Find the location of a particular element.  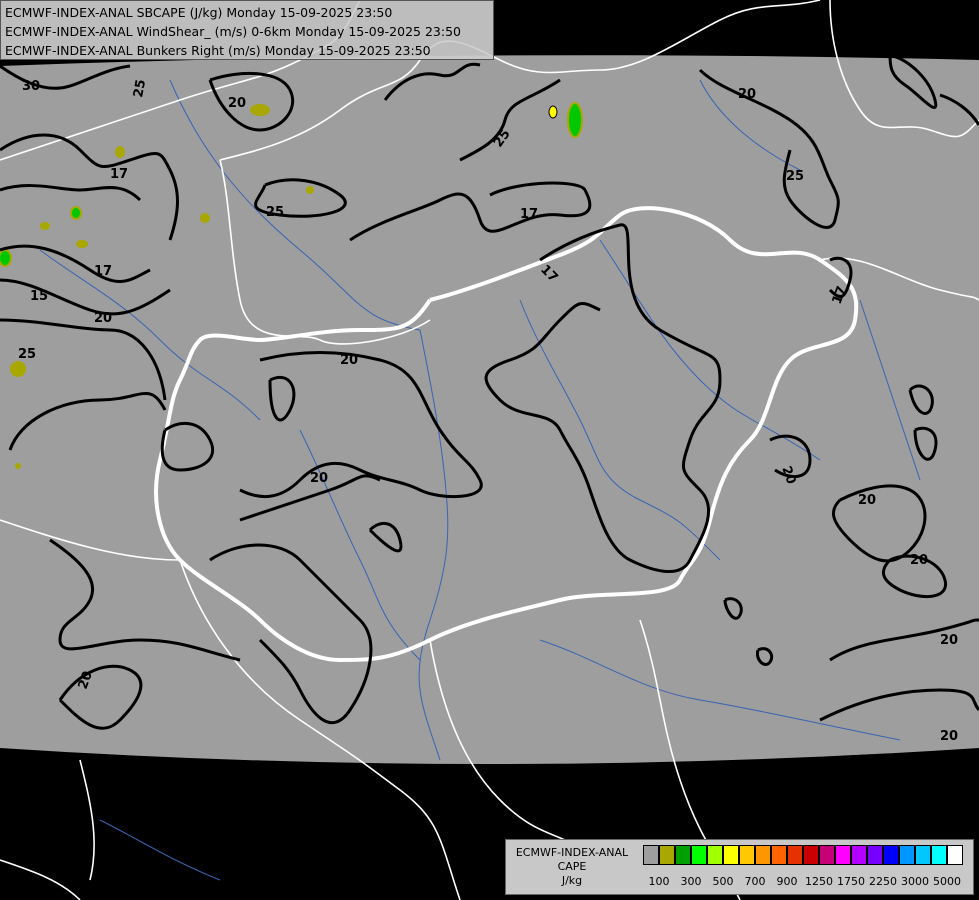

legend-tick-label: 2250 is located at coordinates (883, 881).